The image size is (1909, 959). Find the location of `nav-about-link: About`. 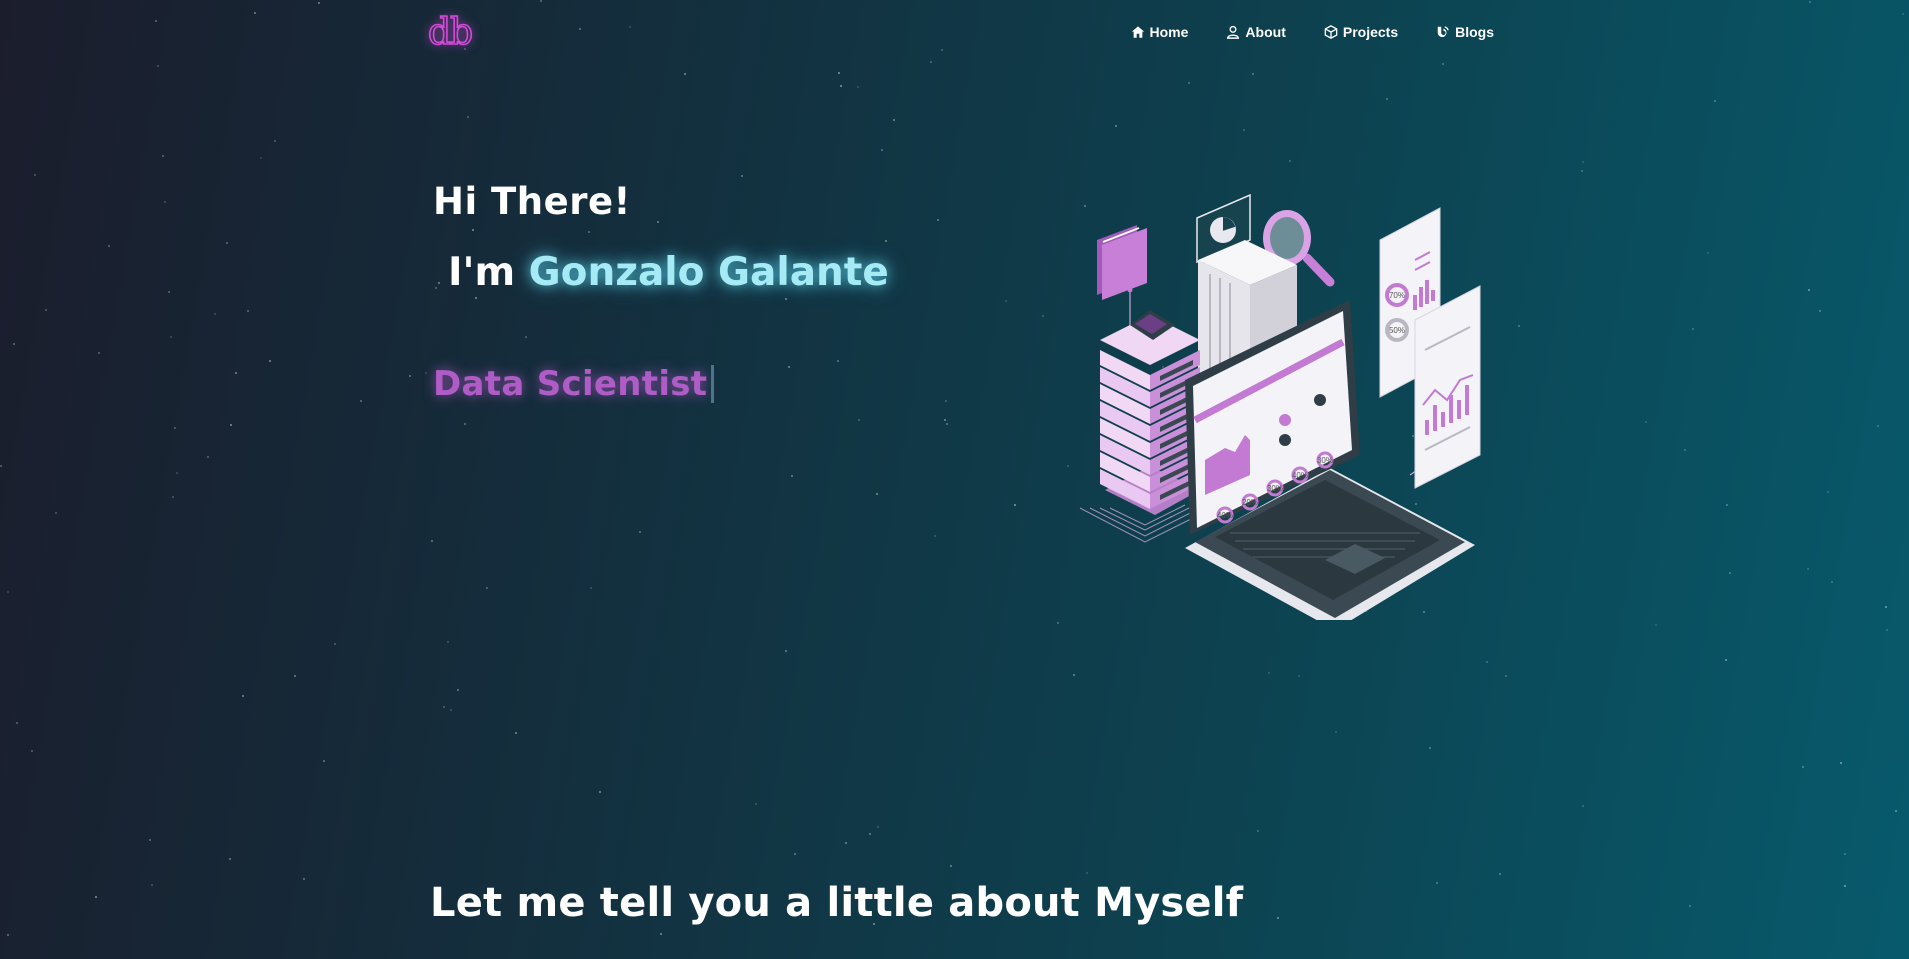

nav-about-link: About is located at coordinates (1256, 32).